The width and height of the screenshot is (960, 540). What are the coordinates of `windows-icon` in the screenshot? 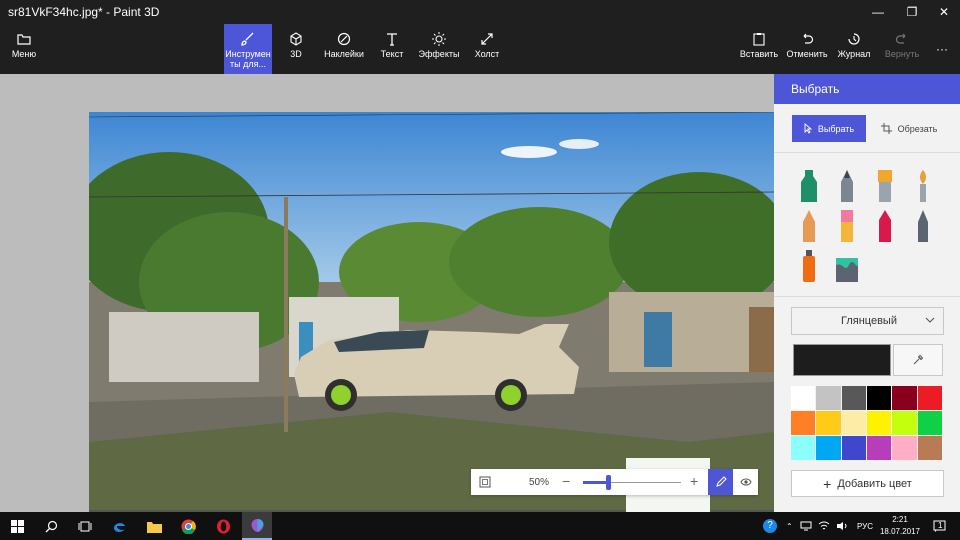 It's located at (17, 526).